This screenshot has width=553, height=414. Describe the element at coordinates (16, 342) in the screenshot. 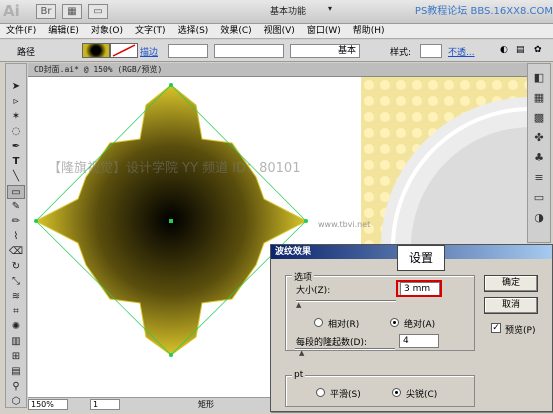

I see `graph-tool-icon: ▥` at that location.